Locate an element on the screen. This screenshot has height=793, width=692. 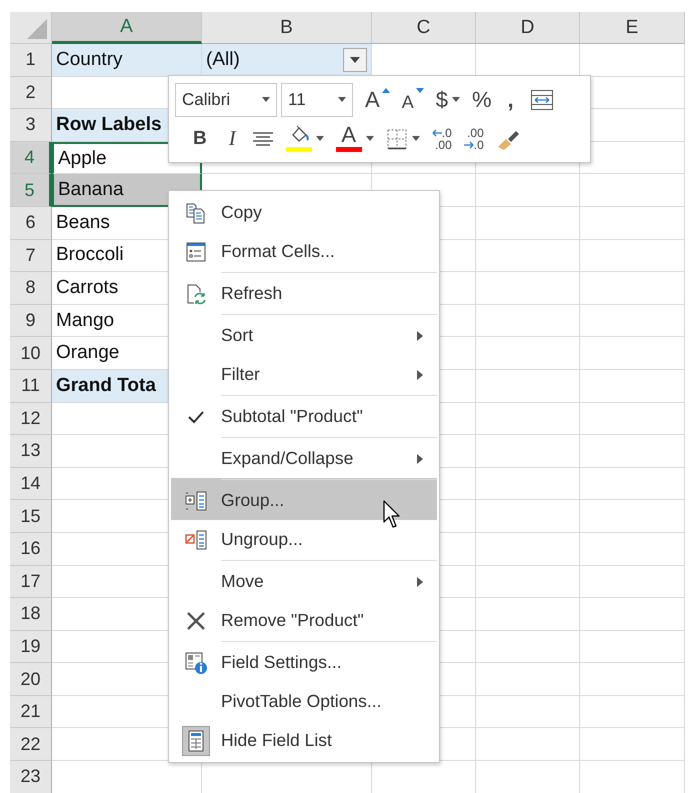
font-color-button: A is located at coordinates (355, 138).